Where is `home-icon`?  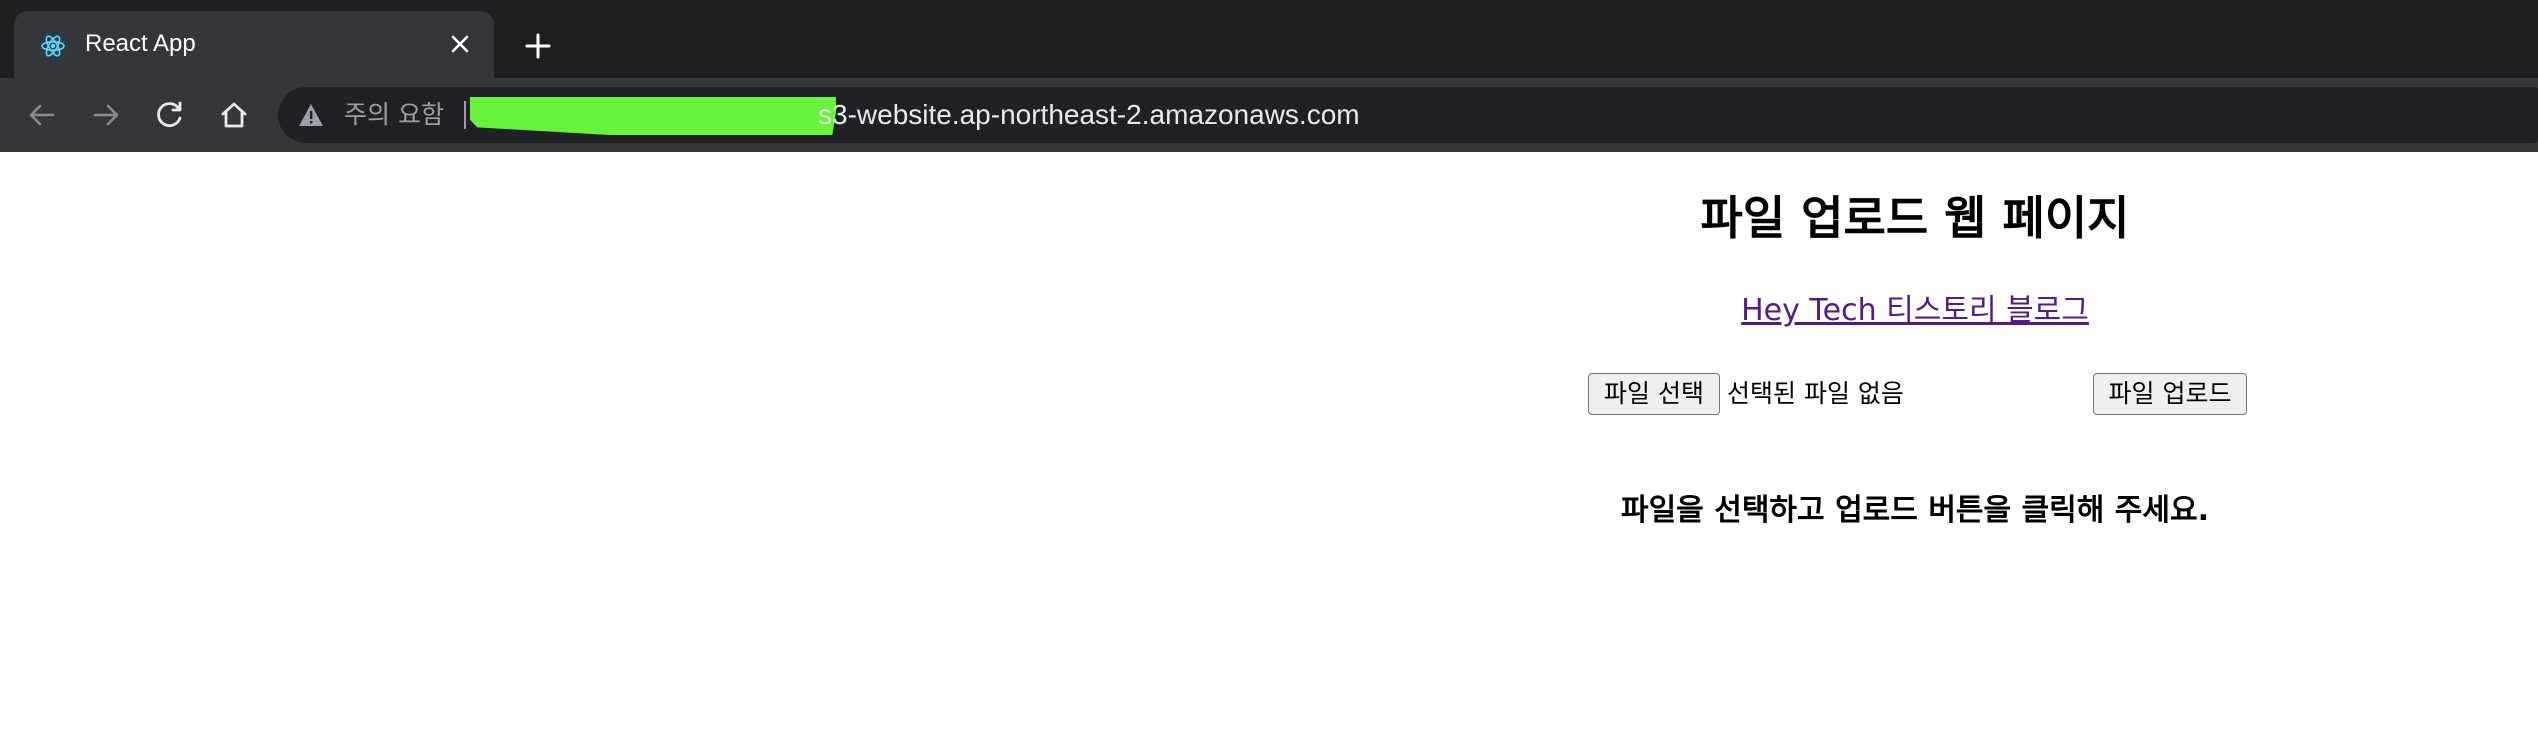 home-icon is located at coordinates (234, 115).